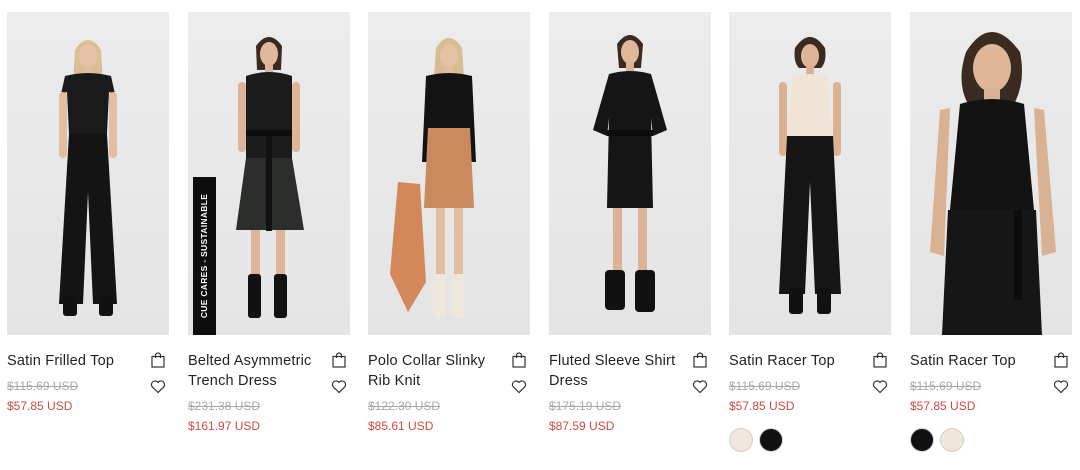  I want to click on original-price: $122.30 USD, so click(404, 406).